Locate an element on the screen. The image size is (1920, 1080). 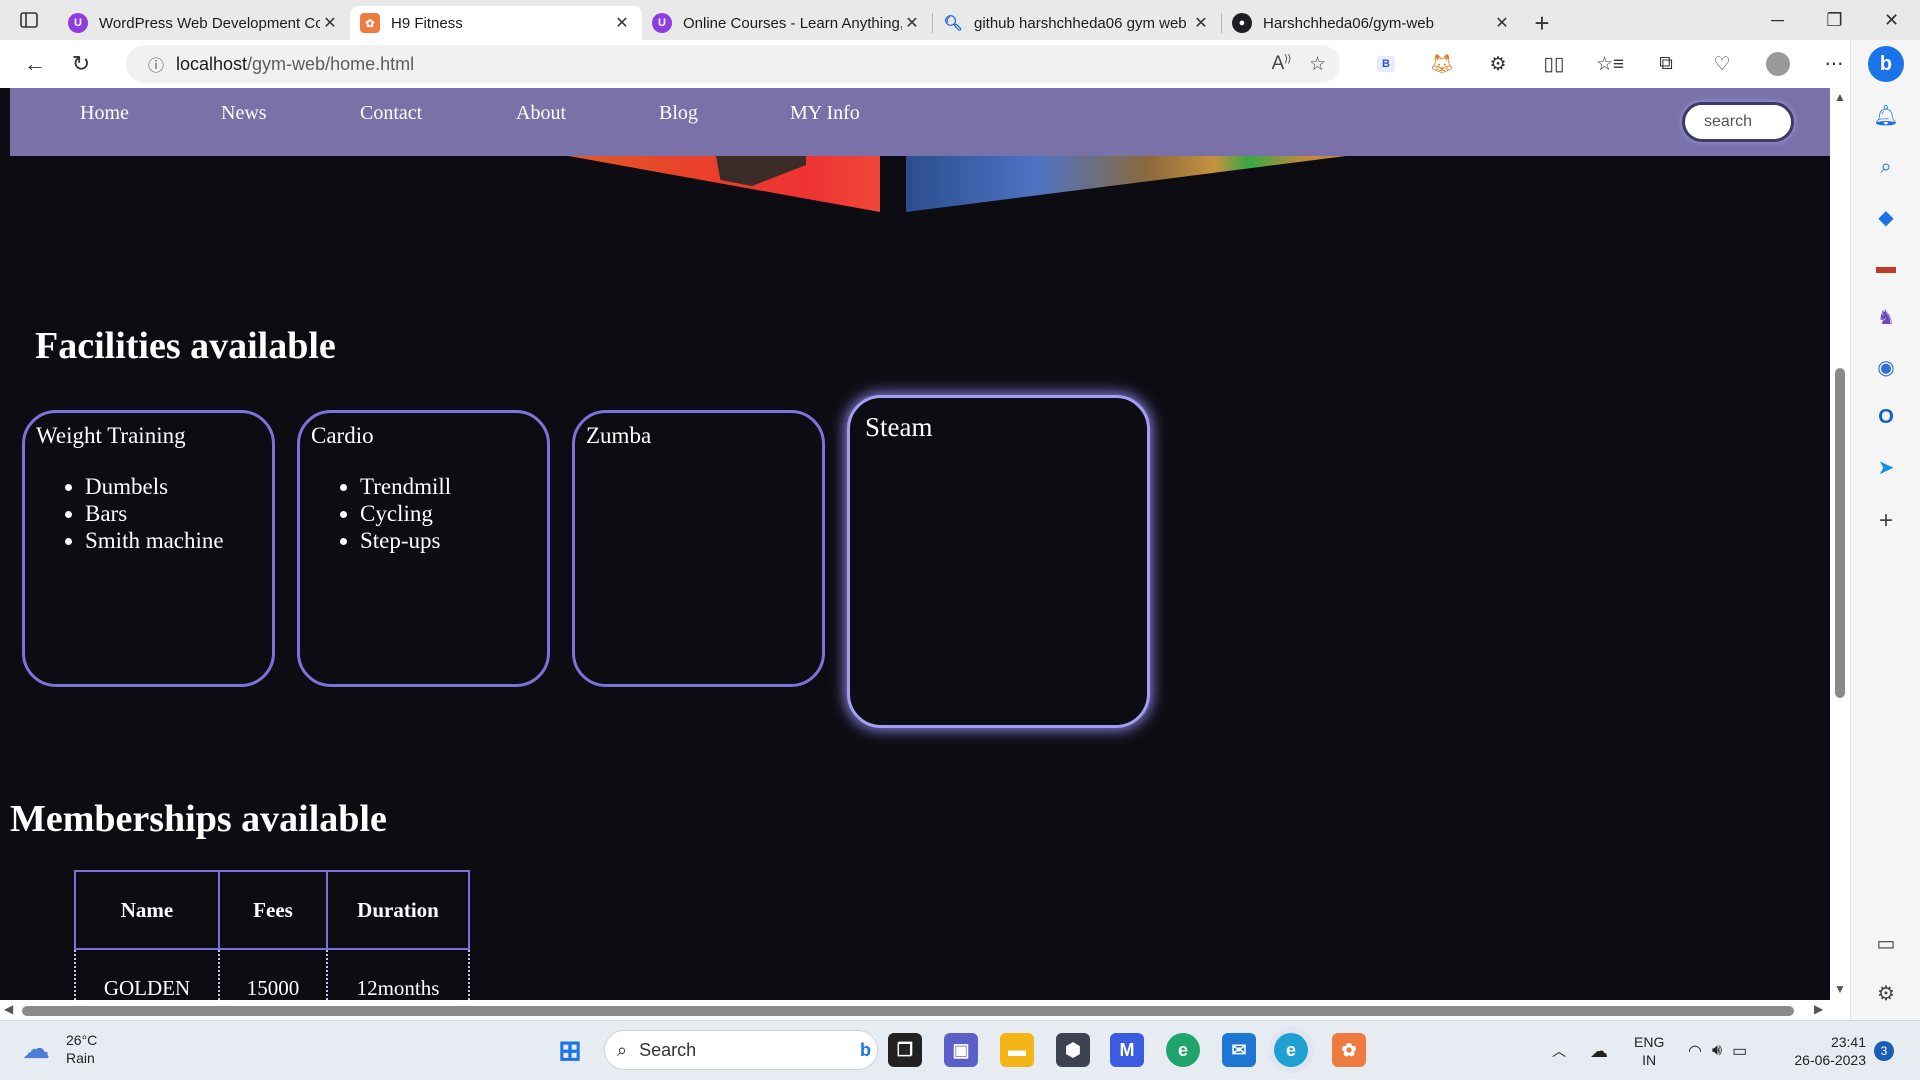
language-indicator: ENG IN is located at coordinates (1649, 1050).